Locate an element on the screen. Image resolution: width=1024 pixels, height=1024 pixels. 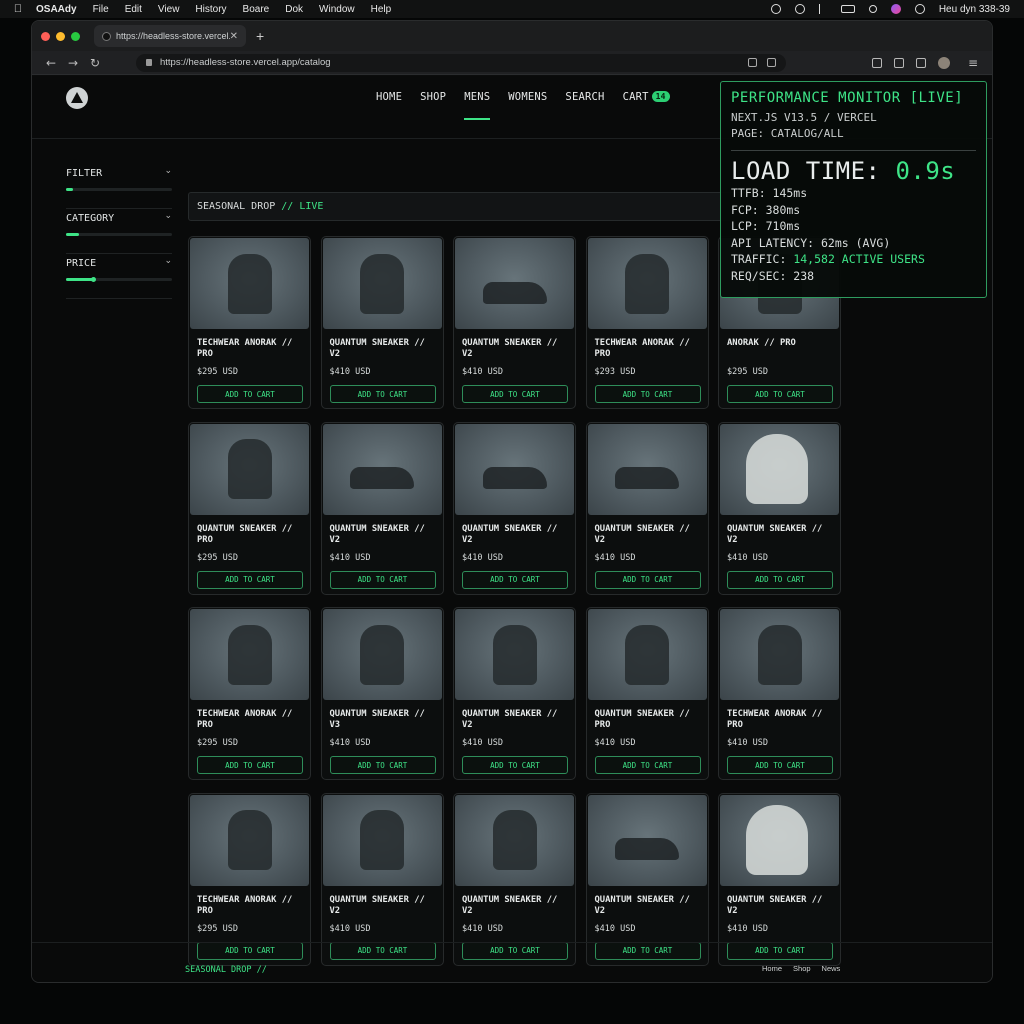
menu-history: History is located at coordinates (210, 9).